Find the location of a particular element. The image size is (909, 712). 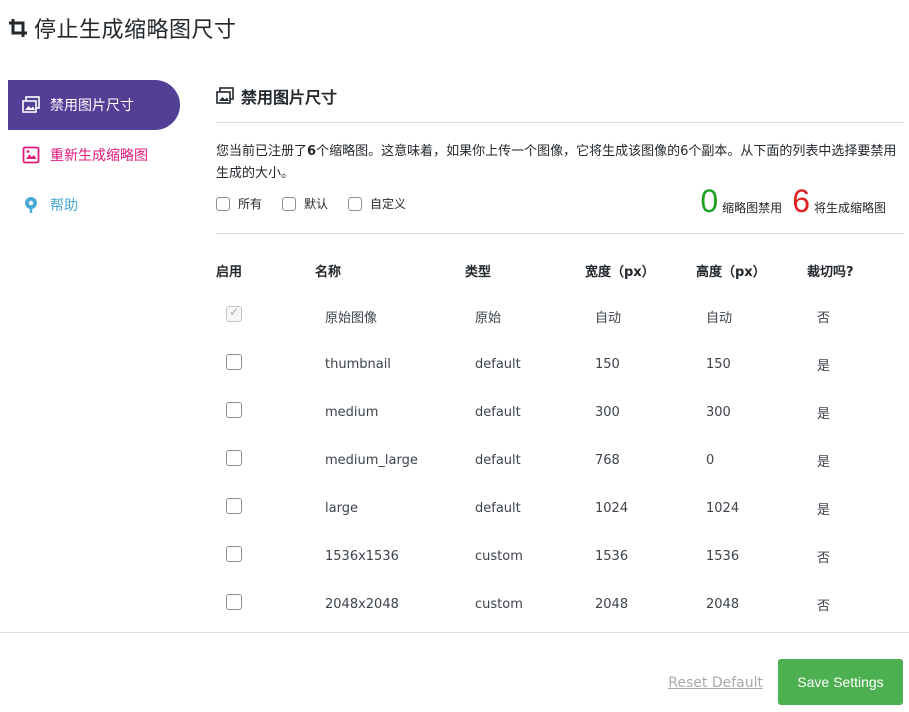

size-width: 150 is located at coordinates (607, 364).